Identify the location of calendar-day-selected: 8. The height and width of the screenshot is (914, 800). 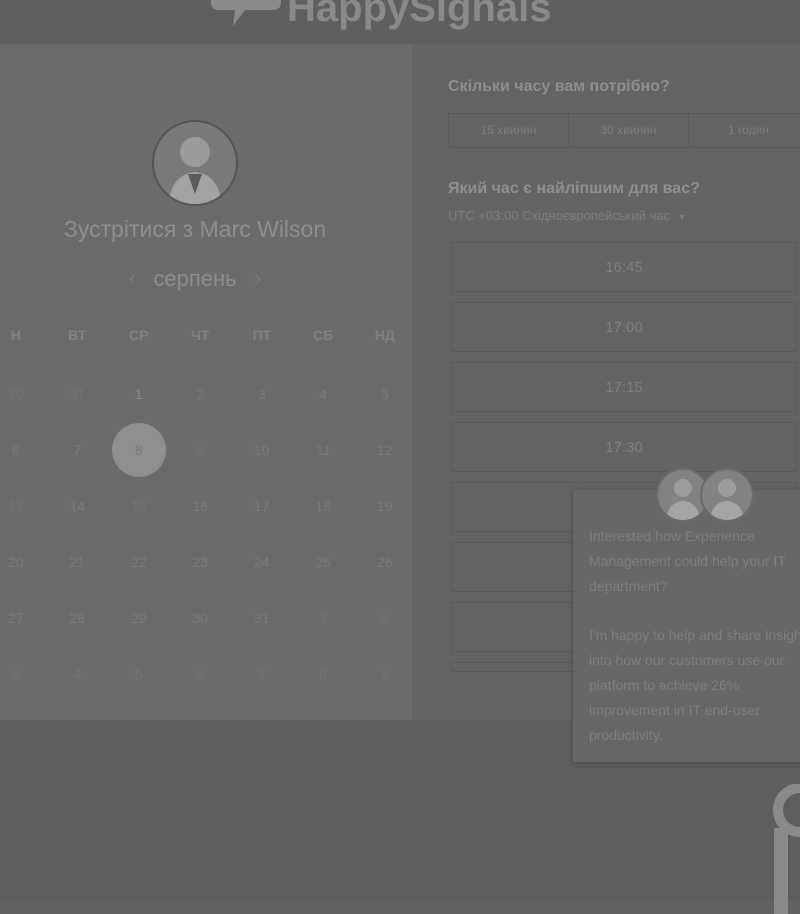
(139, 450).